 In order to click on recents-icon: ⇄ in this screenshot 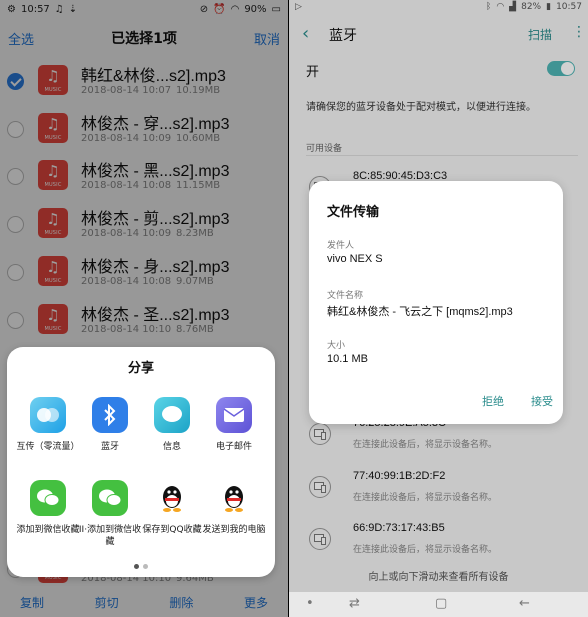, I will do `click(354, 603)`.